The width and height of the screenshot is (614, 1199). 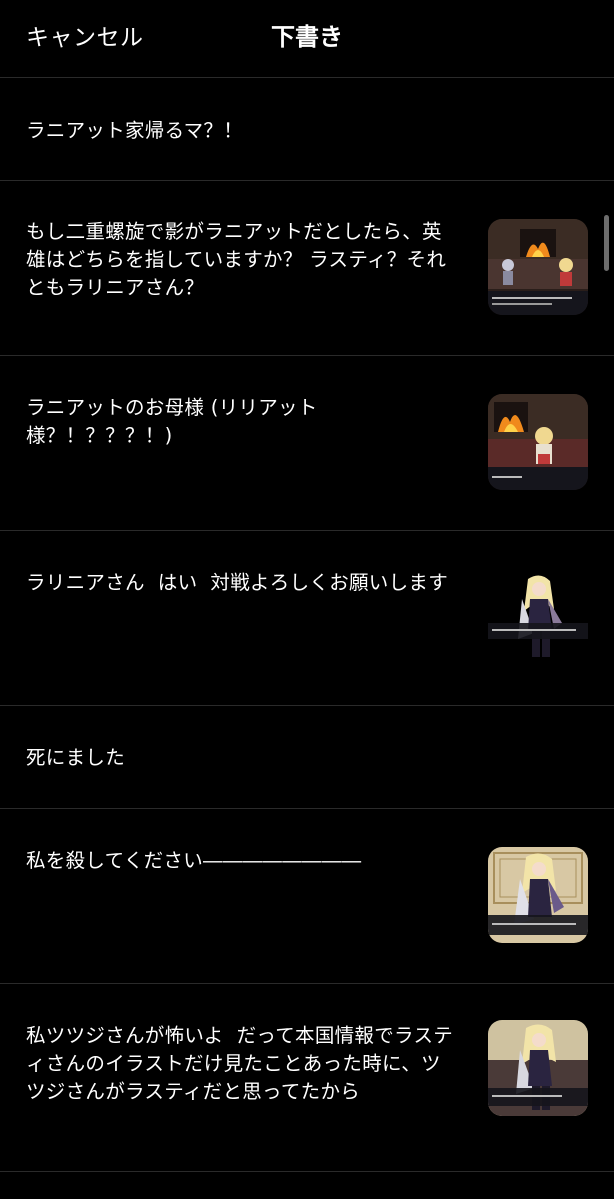 What do you see at coordinates (307, 896) in the screenshot?
I see `draft-row: 私を殺してください――――――――` at bounding box center [307, 896].